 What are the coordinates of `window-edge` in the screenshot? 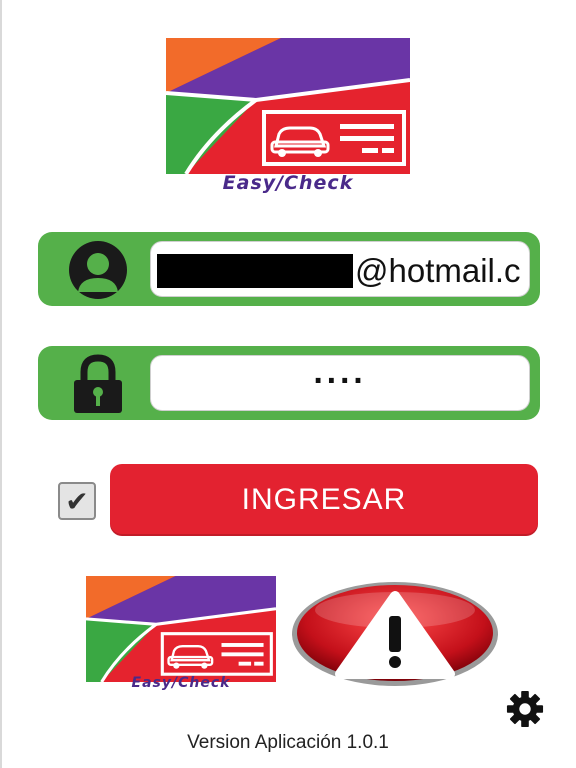 It's located at (1, 384).